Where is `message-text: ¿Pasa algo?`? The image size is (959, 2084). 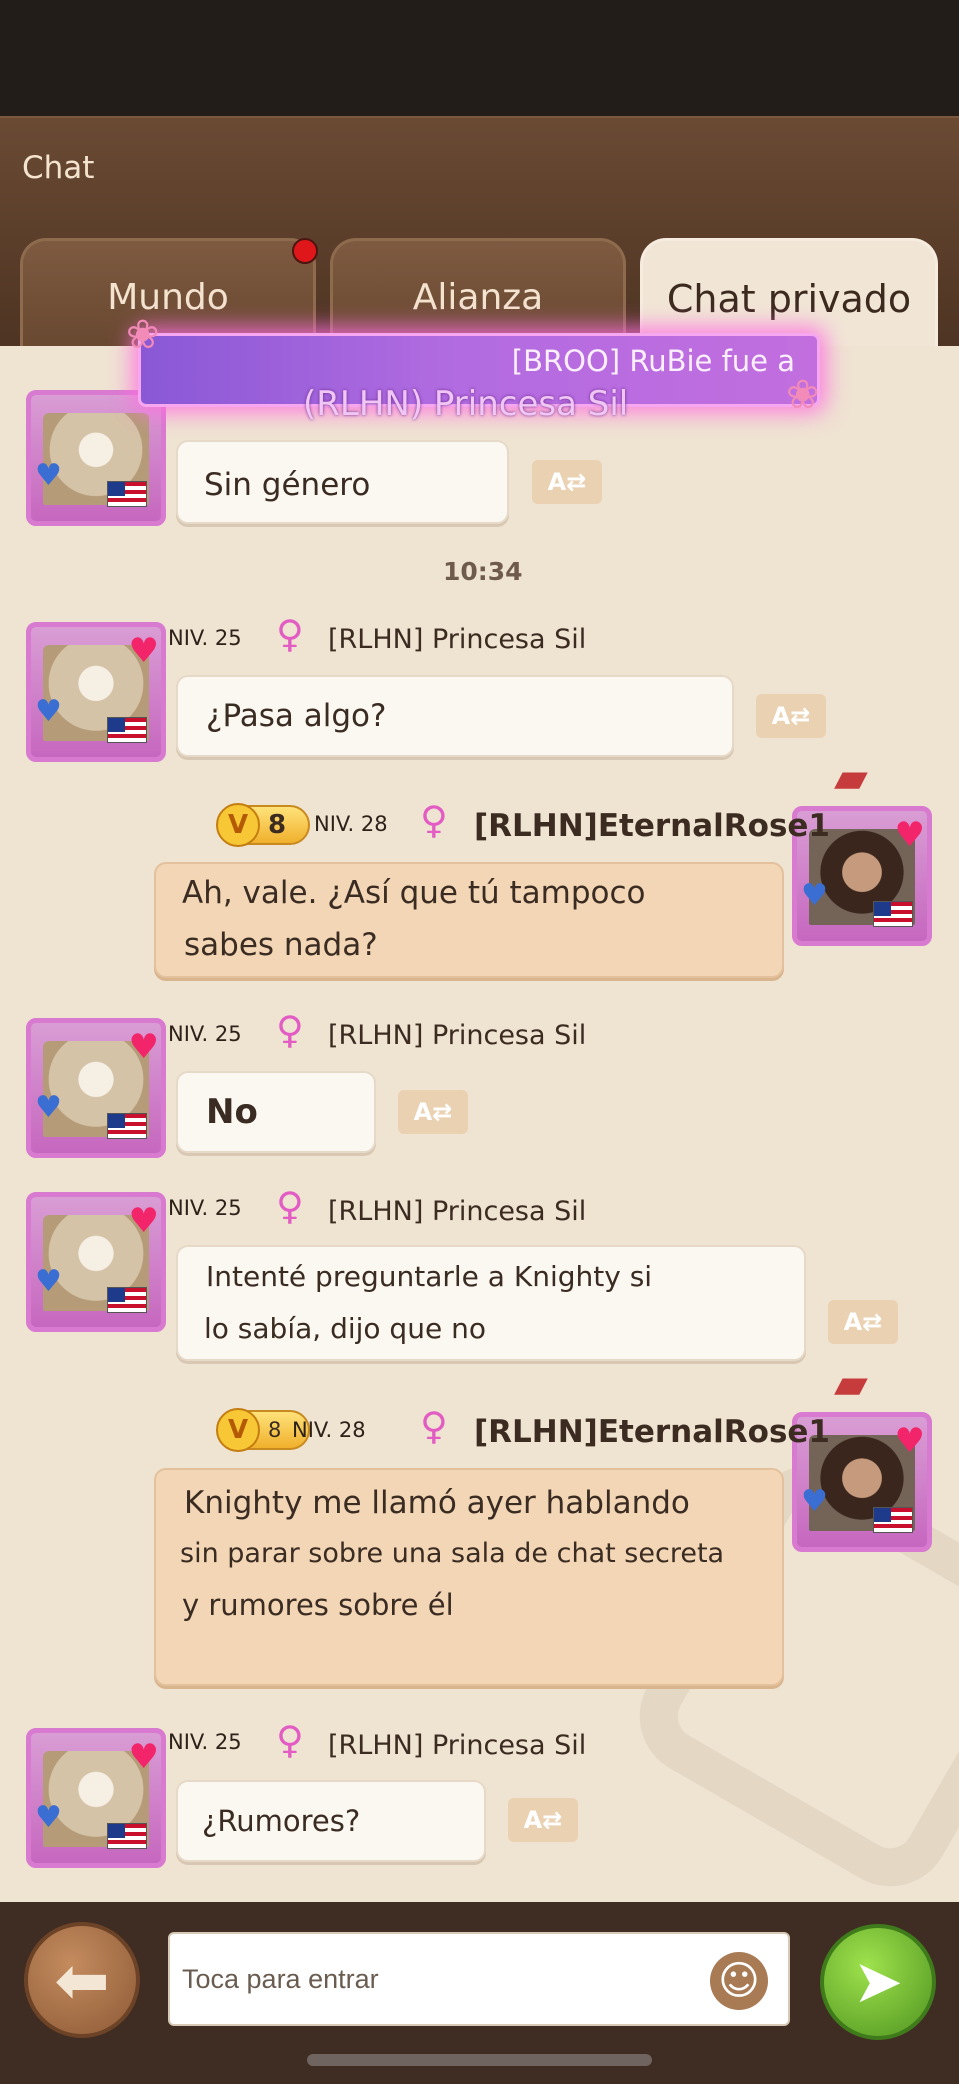 message-text: ¿Pasa algo? is located at coordinates (296, 716).